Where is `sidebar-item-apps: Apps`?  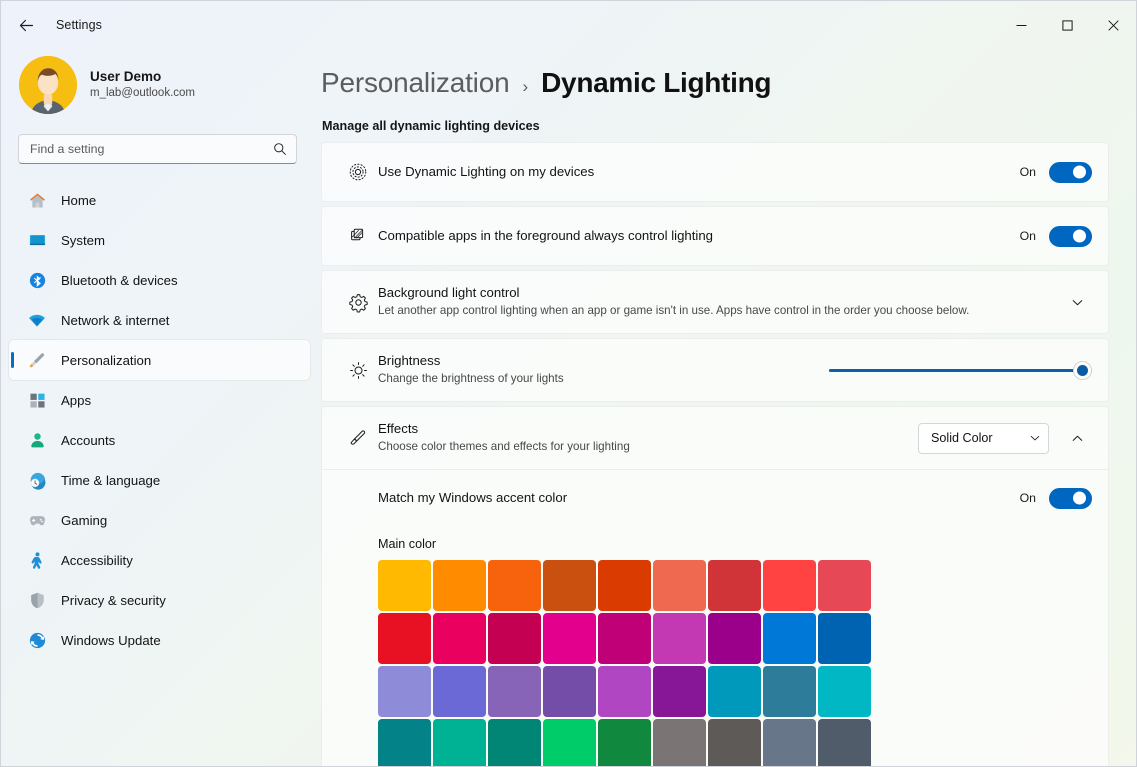 sidebar-item-apps: Apps is located at coordinates (159, 400).